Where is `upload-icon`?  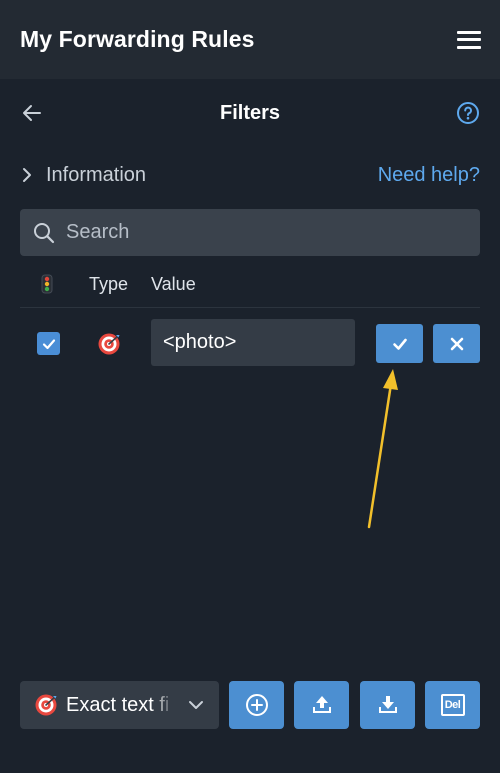
upload-icon is located at coordinates (321, 704).